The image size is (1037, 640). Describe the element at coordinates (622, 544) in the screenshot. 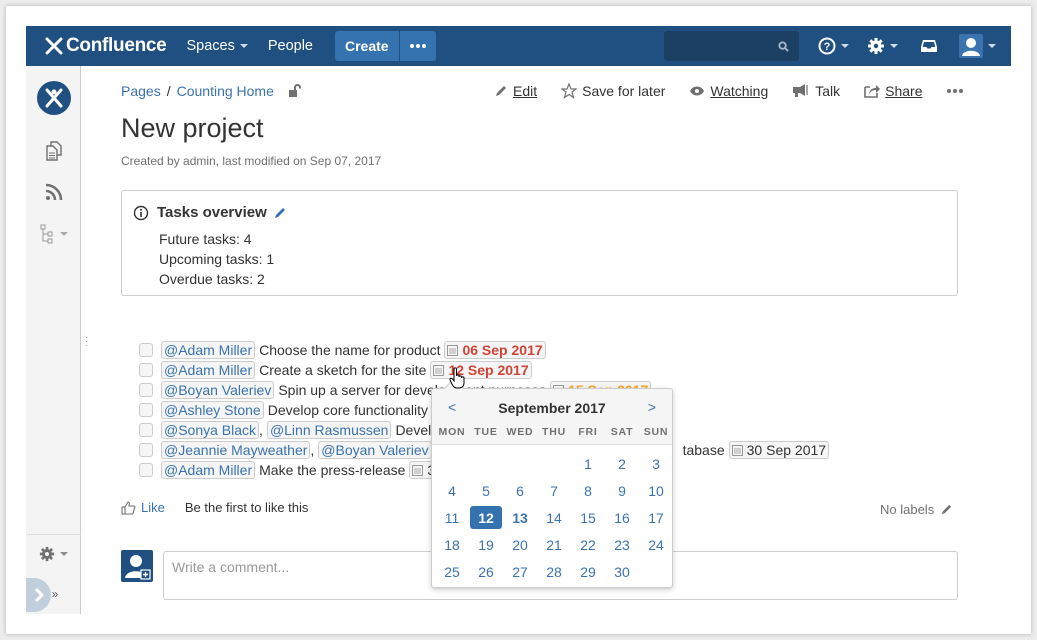

I see `calendar-day: 23` at that location.